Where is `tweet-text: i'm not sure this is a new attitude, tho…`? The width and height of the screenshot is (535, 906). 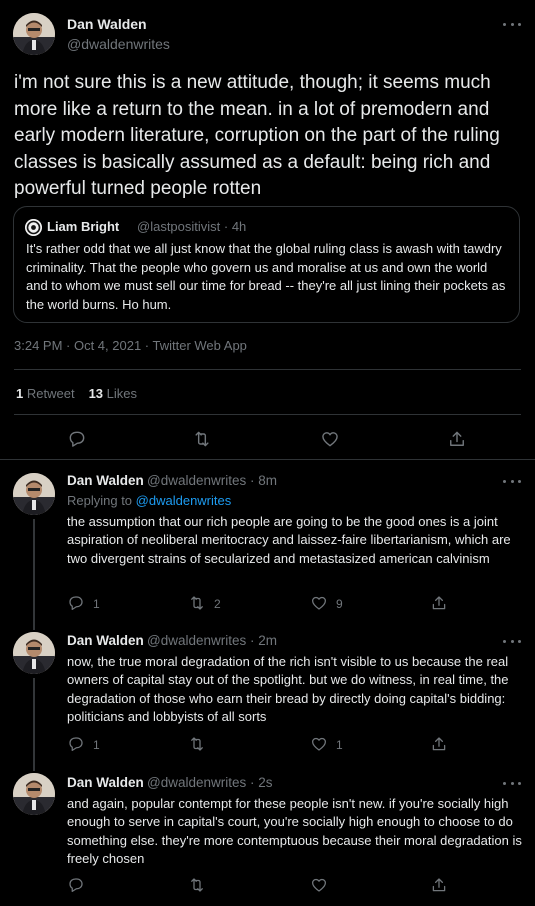 tweet-text: i'm not sure this is a new attitude, tho… is located at coordinates (257, 135).